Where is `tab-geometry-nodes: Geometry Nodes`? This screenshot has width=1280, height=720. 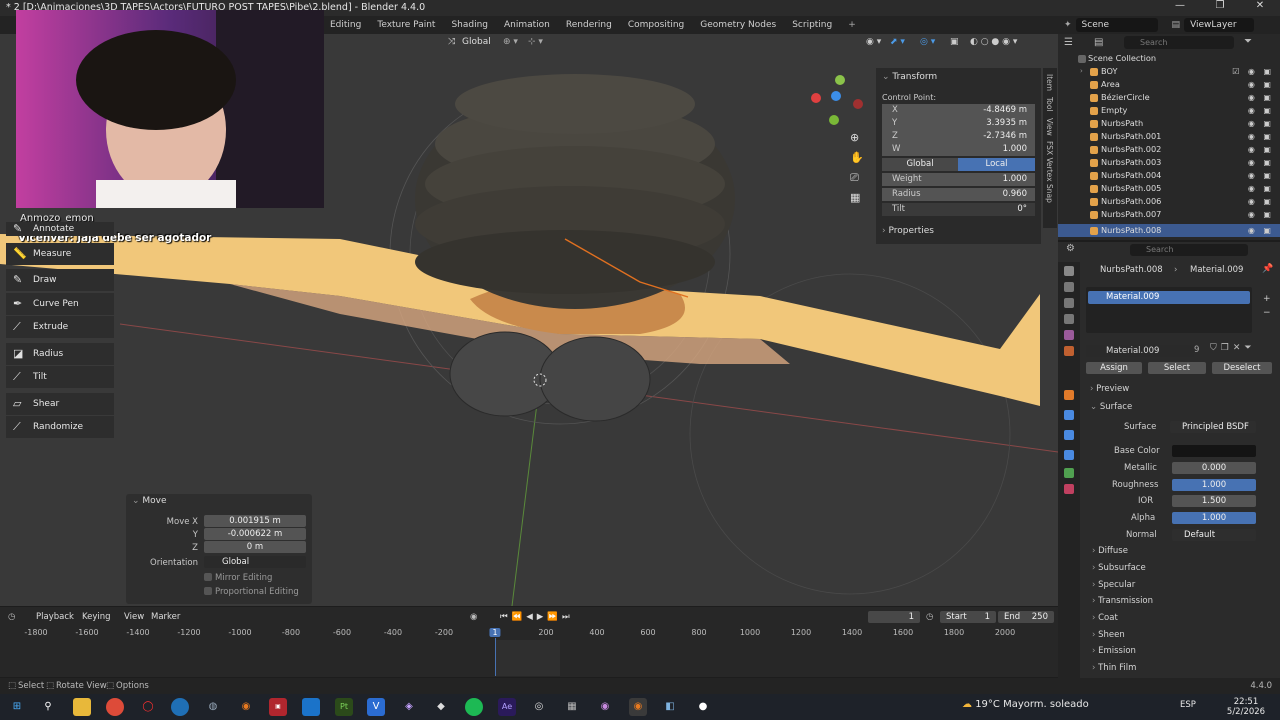 tab-geometry-nodes: Geometry Nodes is located at coordinates (738, 25).